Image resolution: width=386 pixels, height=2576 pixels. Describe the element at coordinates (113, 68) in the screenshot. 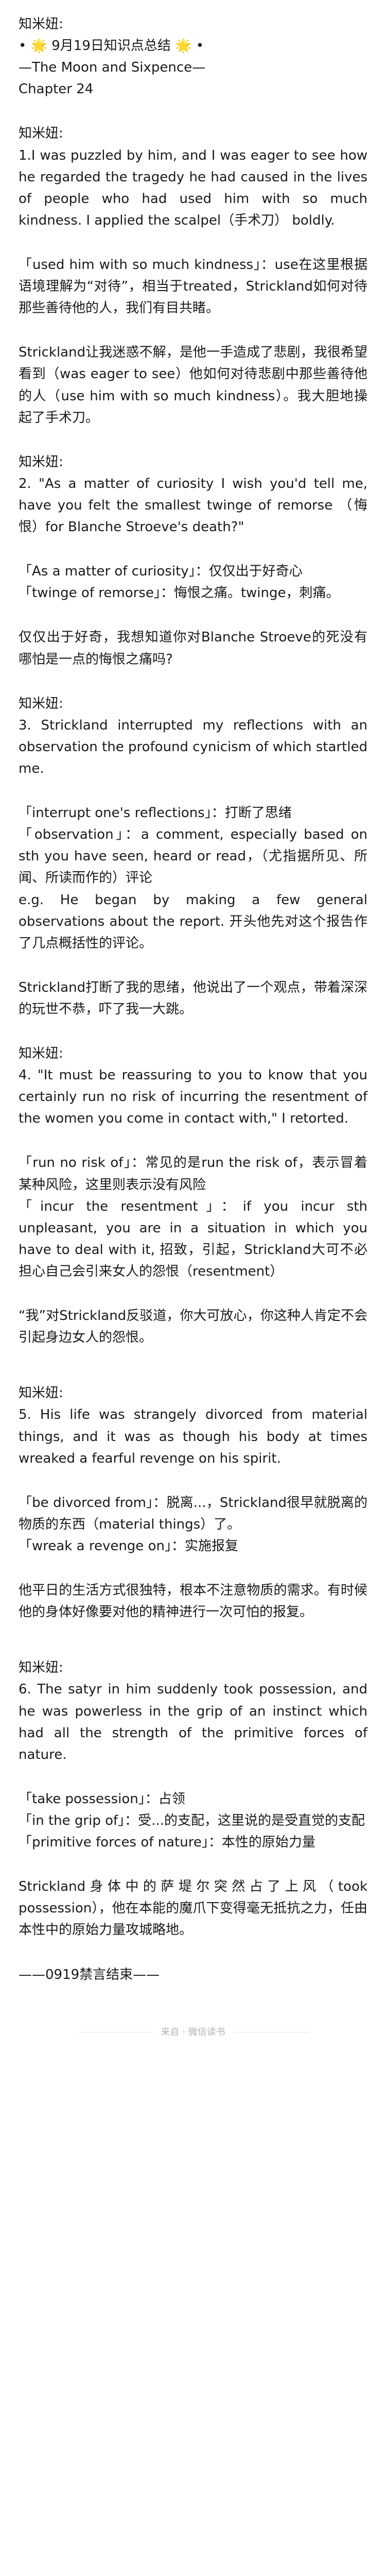

I see `header-subtitle: —The Moon and Sixpence—` at that location.